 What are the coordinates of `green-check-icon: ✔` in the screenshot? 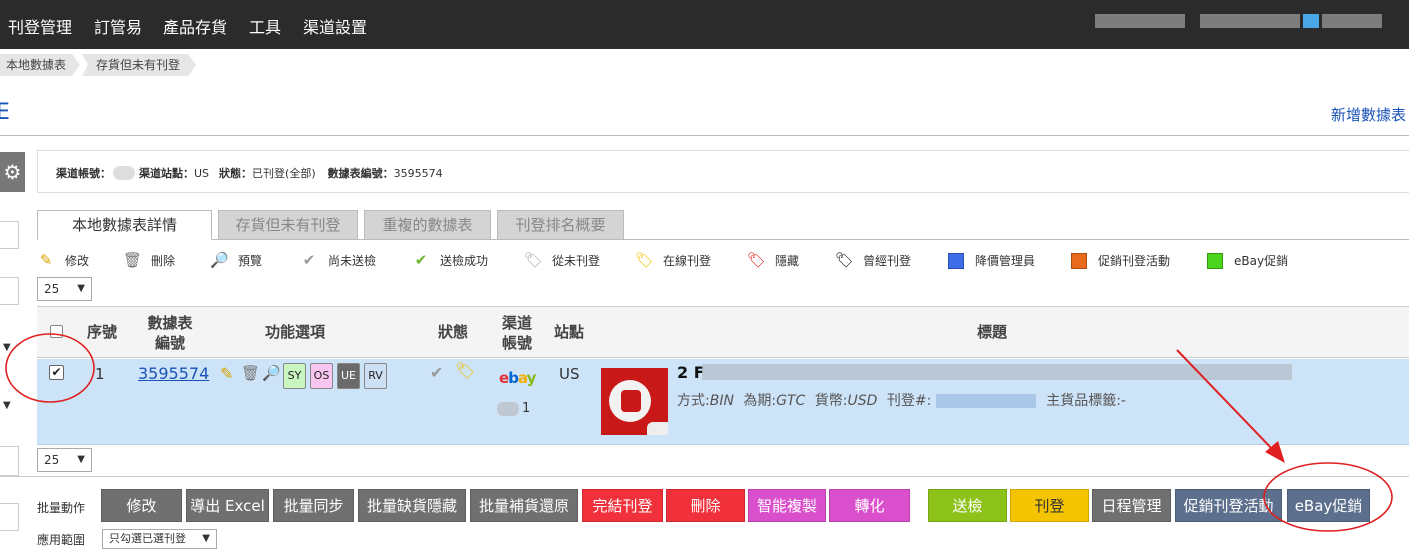 It's located at (421, 260).